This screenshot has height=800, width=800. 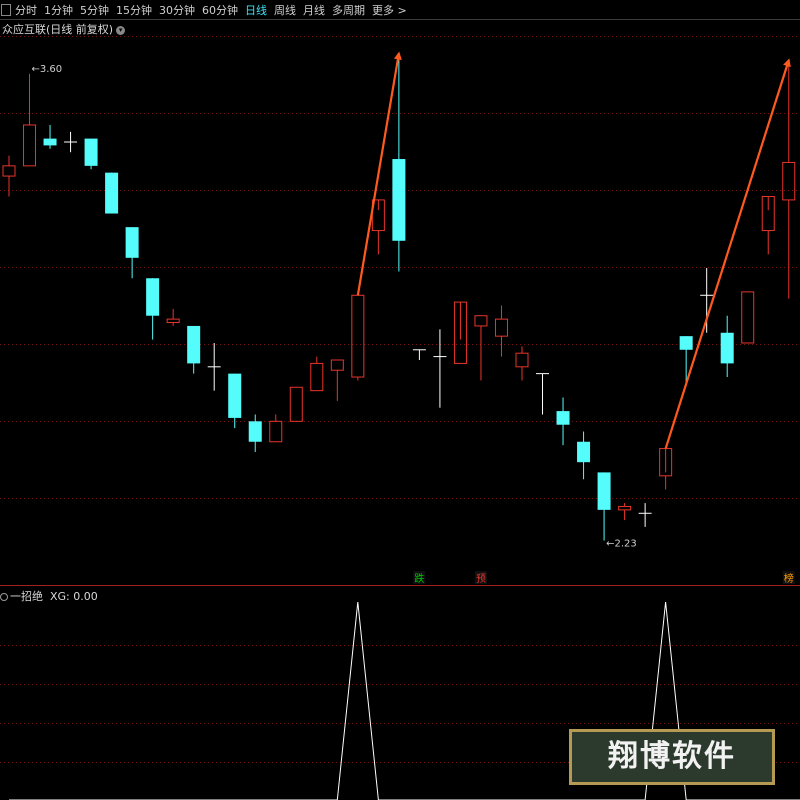 I want to click on gear-icon, so click(x=4, y=597).